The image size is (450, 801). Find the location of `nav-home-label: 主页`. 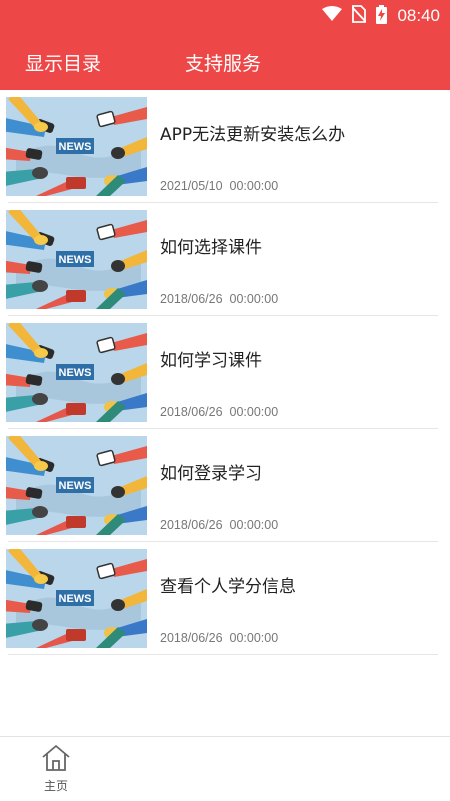

nav-home-label: 主页 is located at coordinates (55, 786).